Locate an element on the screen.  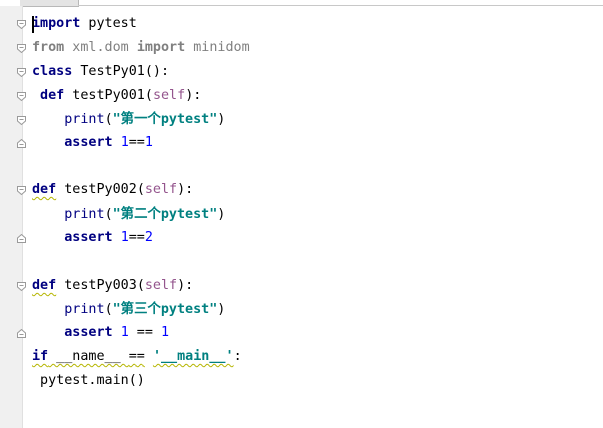
code-token: xml.dom is located at coordinates (100, 47).